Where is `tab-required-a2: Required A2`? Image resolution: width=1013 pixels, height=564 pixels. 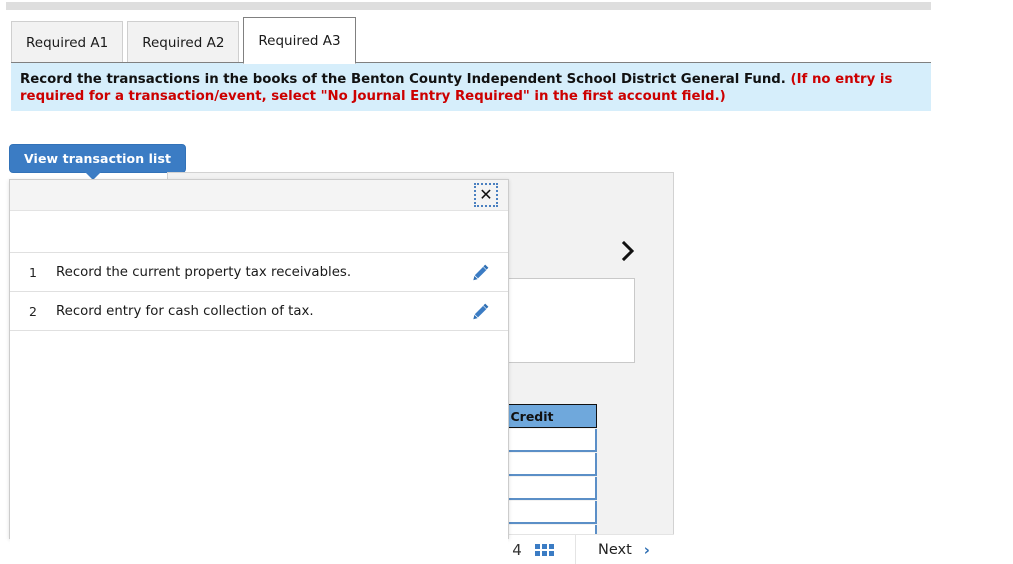
tab-required-a2: Required A2 is located at coordinates (183, 42).